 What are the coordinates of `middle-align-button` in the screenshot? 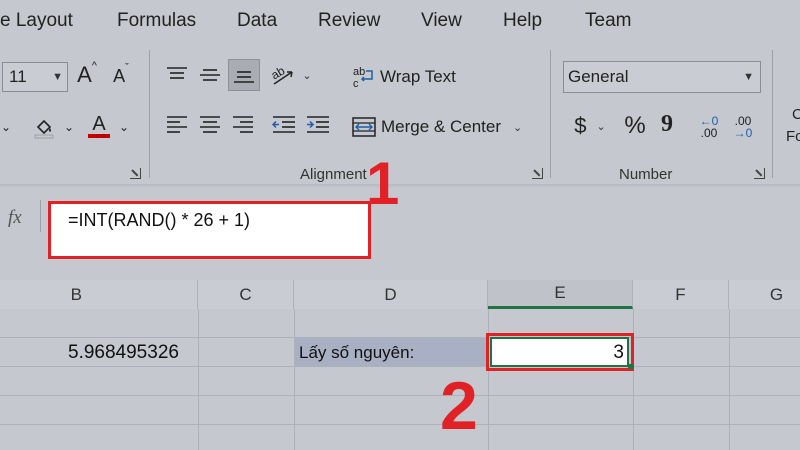 It's located at (210, 75).